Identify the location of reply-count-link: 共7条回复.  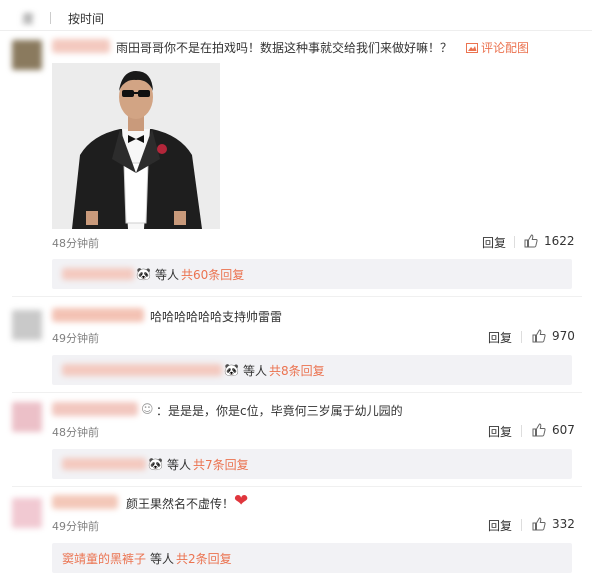
(221, 464).